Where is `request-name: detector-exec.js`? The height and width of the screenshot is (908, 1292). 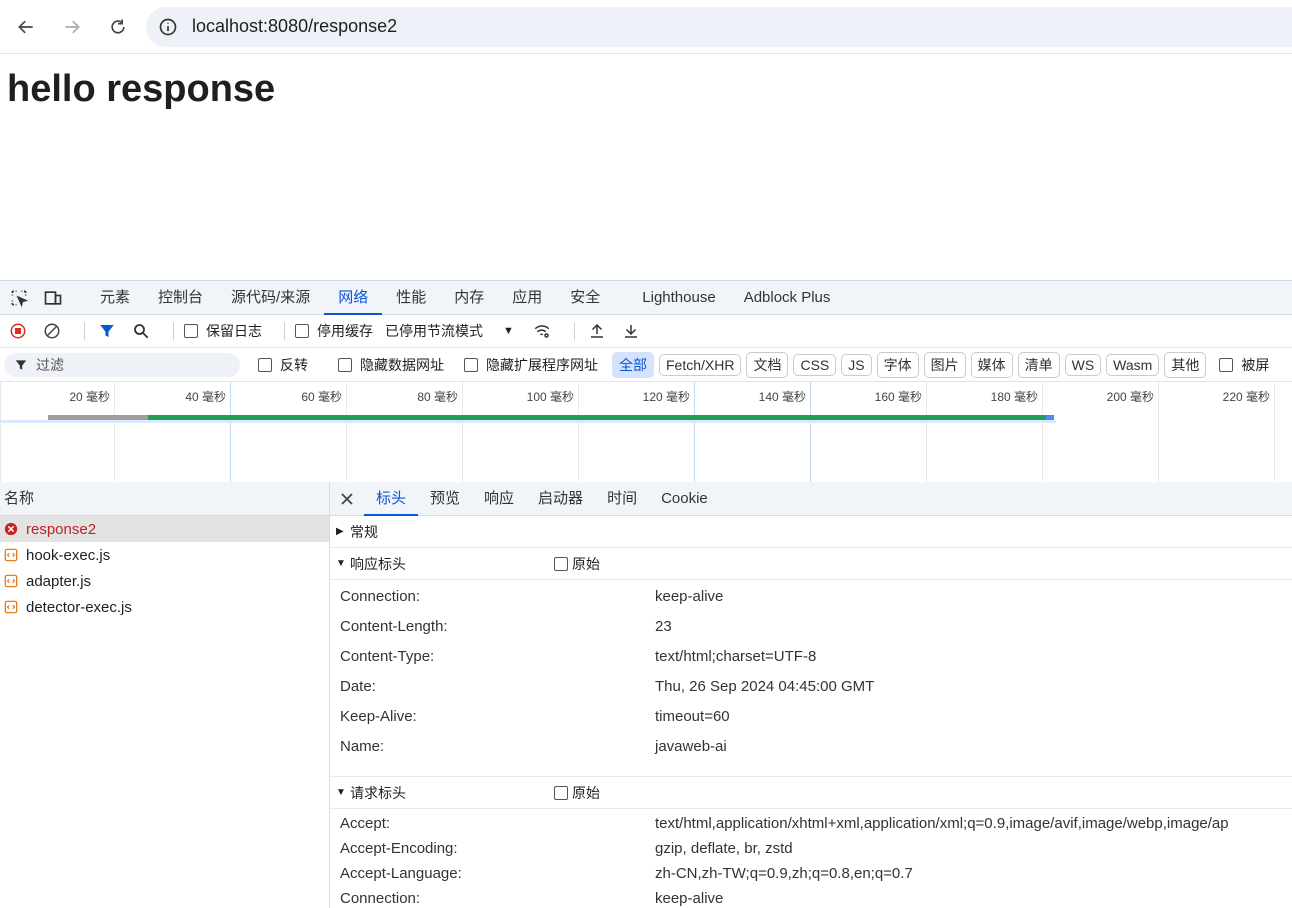
request-name: detector-exec.js is located at coordinates (79, 607).